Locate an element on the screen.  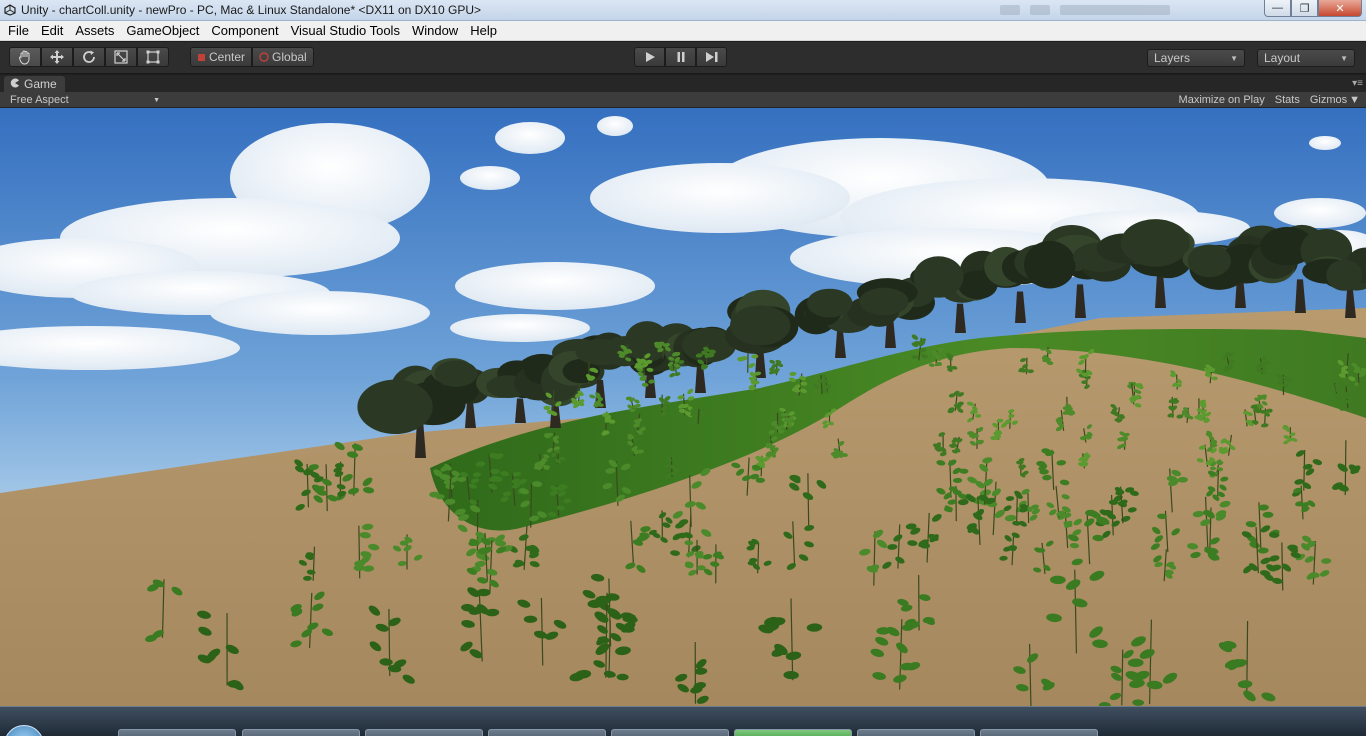
move-tool-button is located at coordinates (57, 57).